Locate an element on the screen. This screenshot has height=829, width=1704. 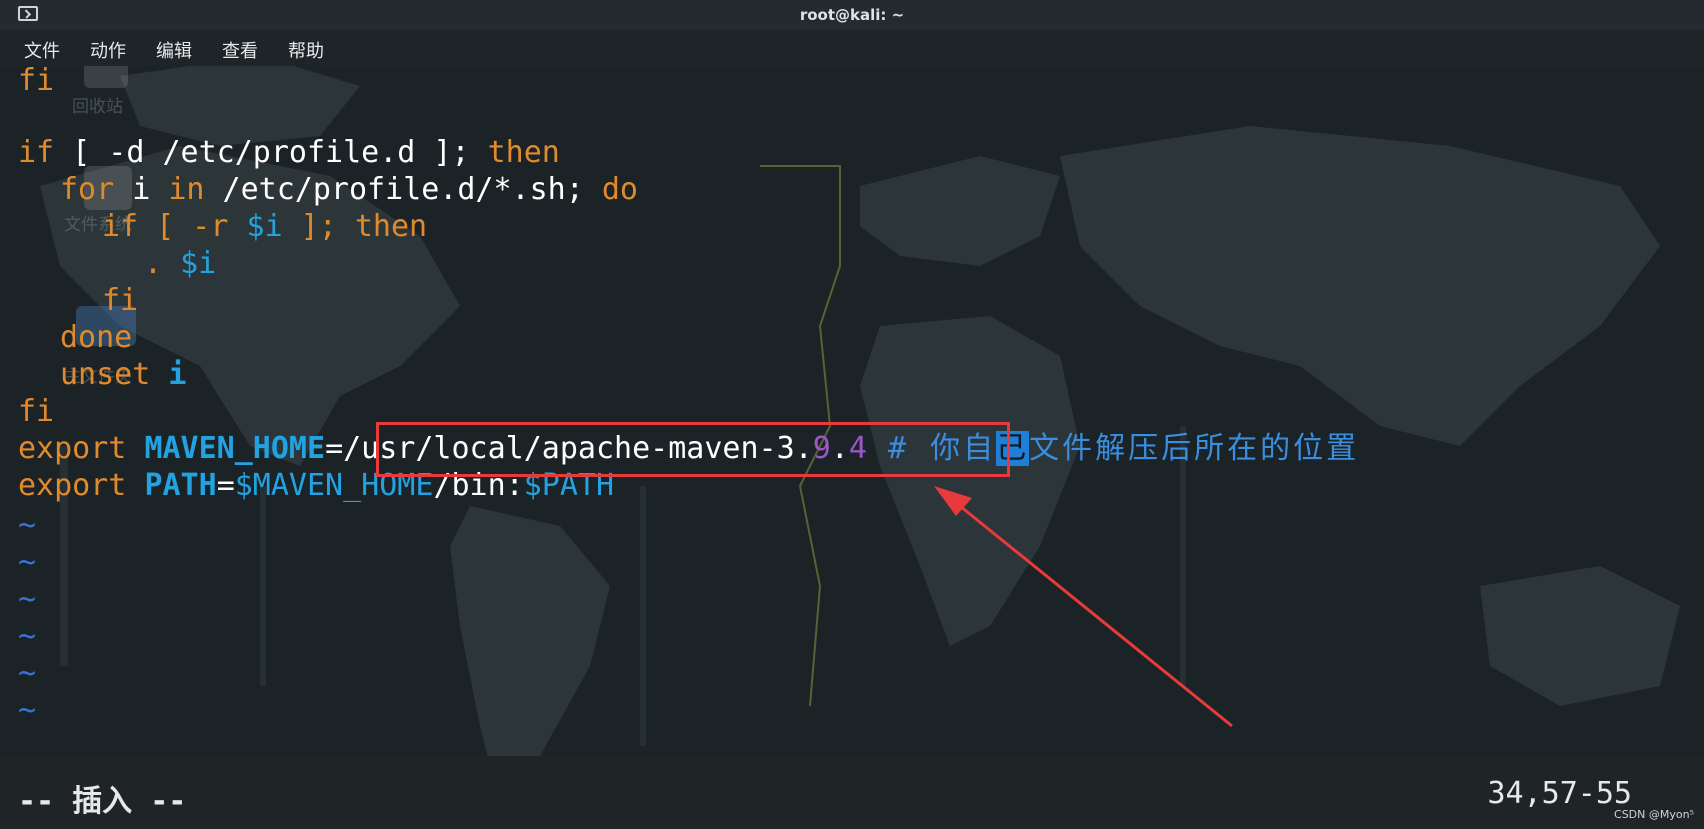
annotation-arrow is located at coordinates (1083, 607).